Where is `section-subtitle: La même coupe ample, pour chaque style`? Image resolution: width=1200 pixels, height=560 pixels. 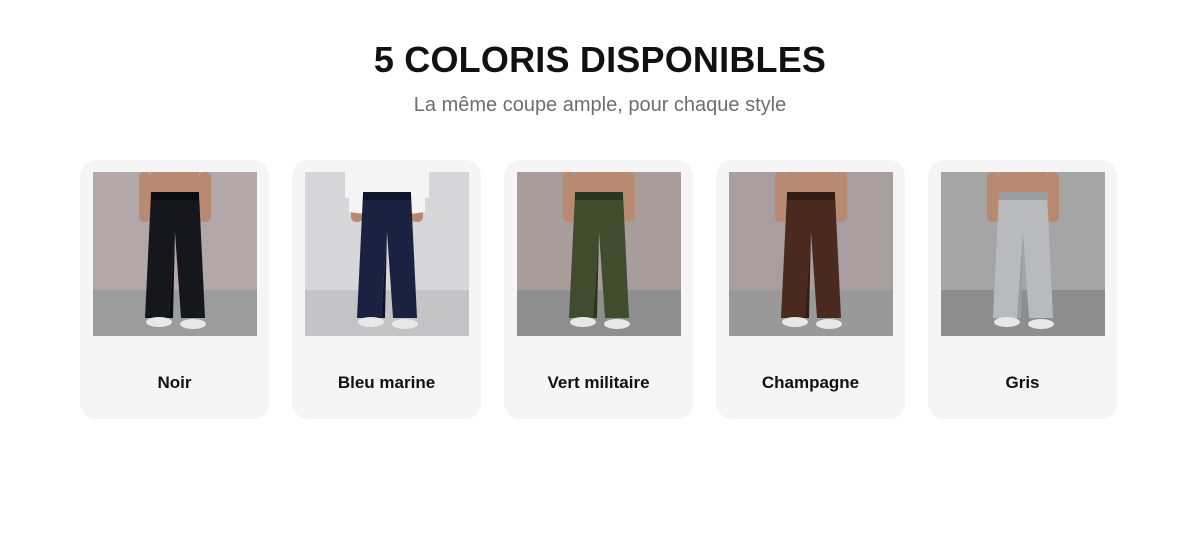
section-subtitle: La même coupe ample, pour chaque style is located at coordinates (600, 105).